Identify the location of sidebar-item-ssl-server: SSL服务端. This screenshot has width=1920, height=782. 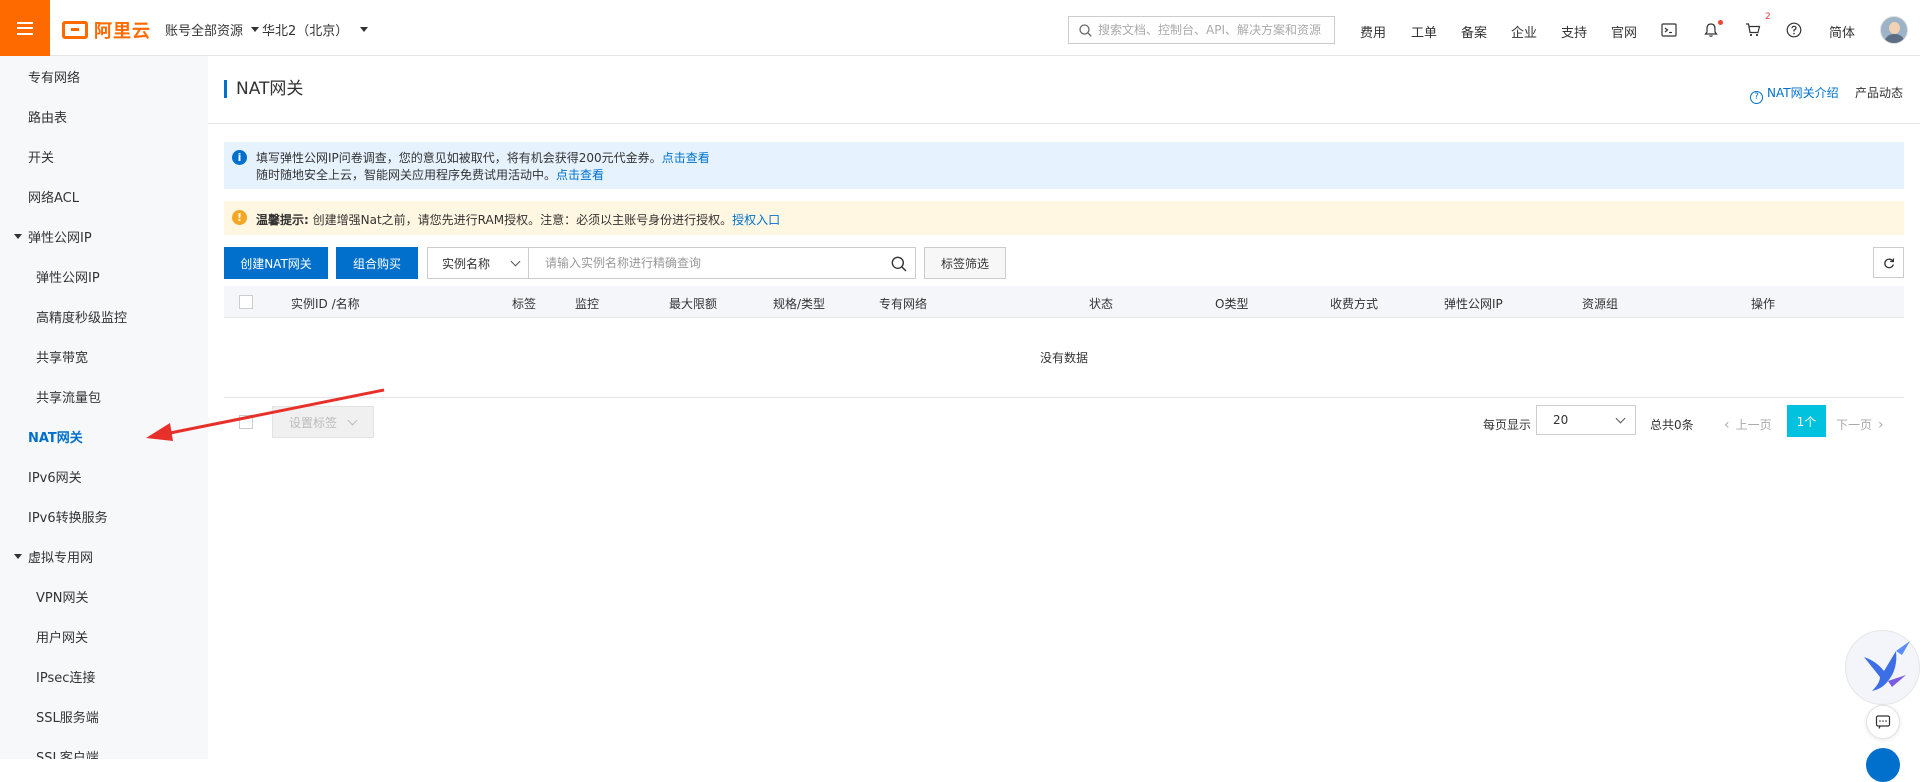
(104, 716).